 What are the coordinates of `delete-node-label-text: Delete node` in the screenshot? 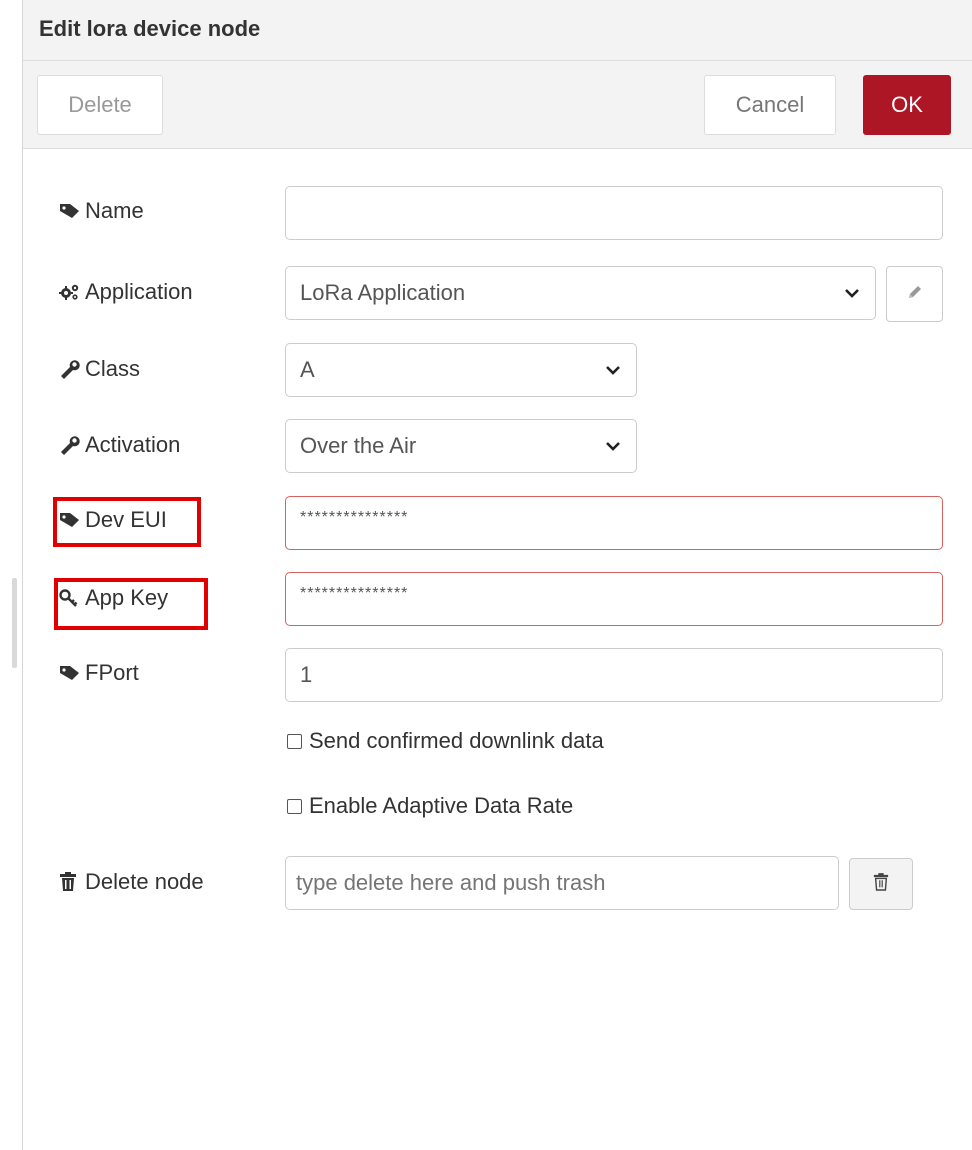 It's located at (144, 881).